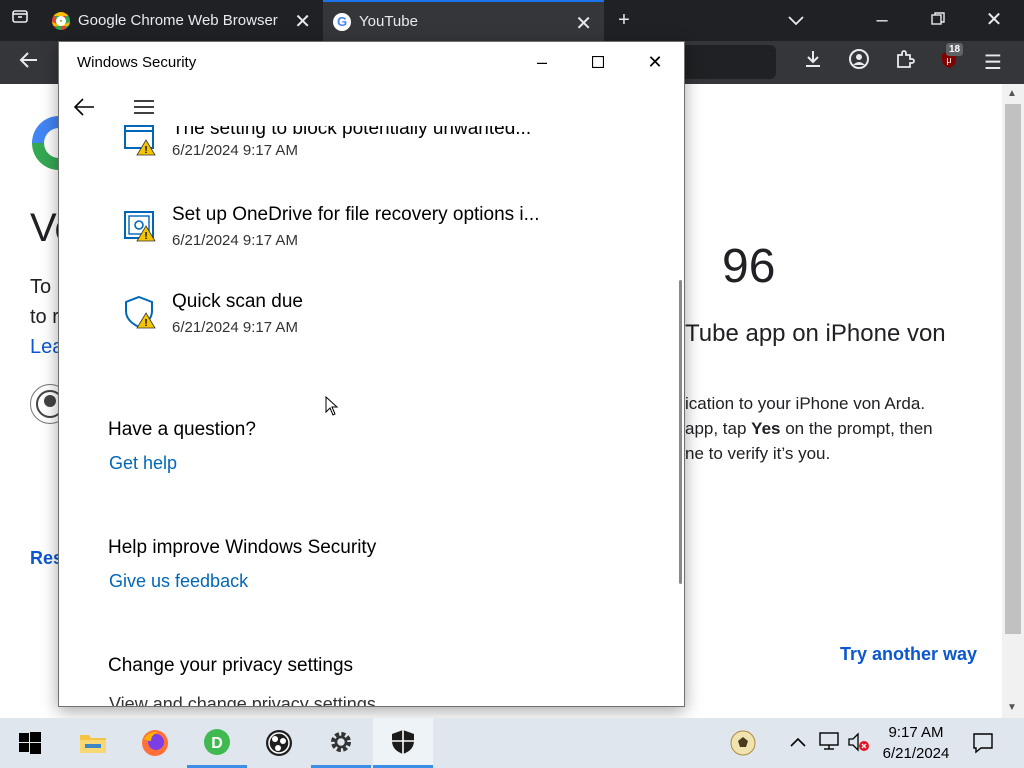  Describe the element at coordinates (983, 745) in the screenshot. I see `action-center-icon` at that location.